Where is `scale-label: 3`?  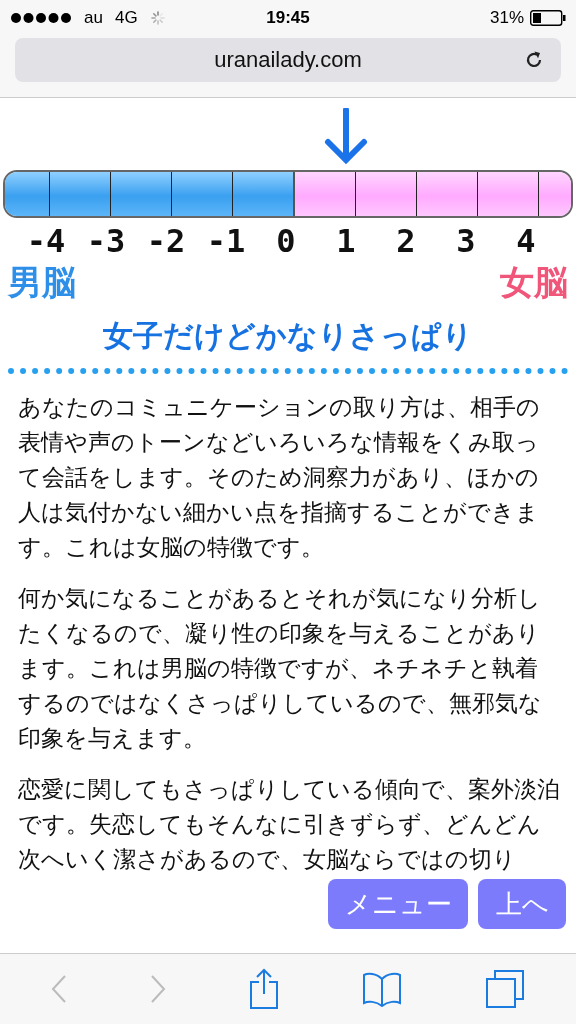 scale-label: 3 is located at coordinates (466, 241).